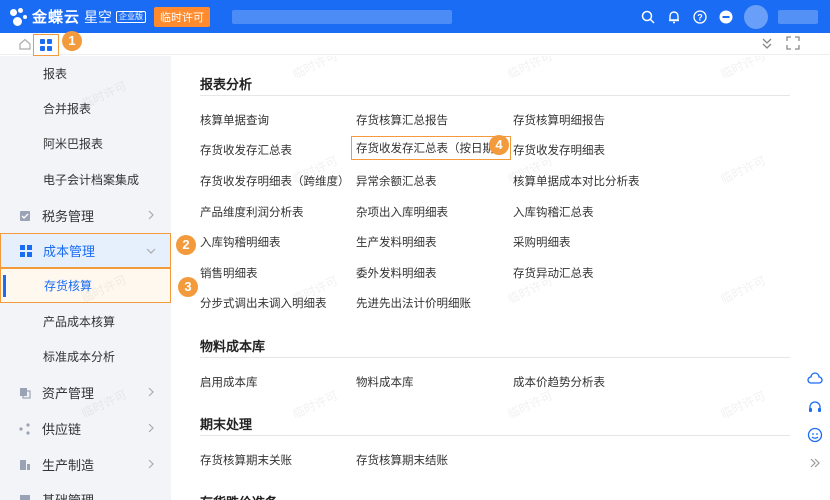  Describe the element at coordinates (55, 74) in the screenshot. I see `sidebar-item-label: 报表` at that location.